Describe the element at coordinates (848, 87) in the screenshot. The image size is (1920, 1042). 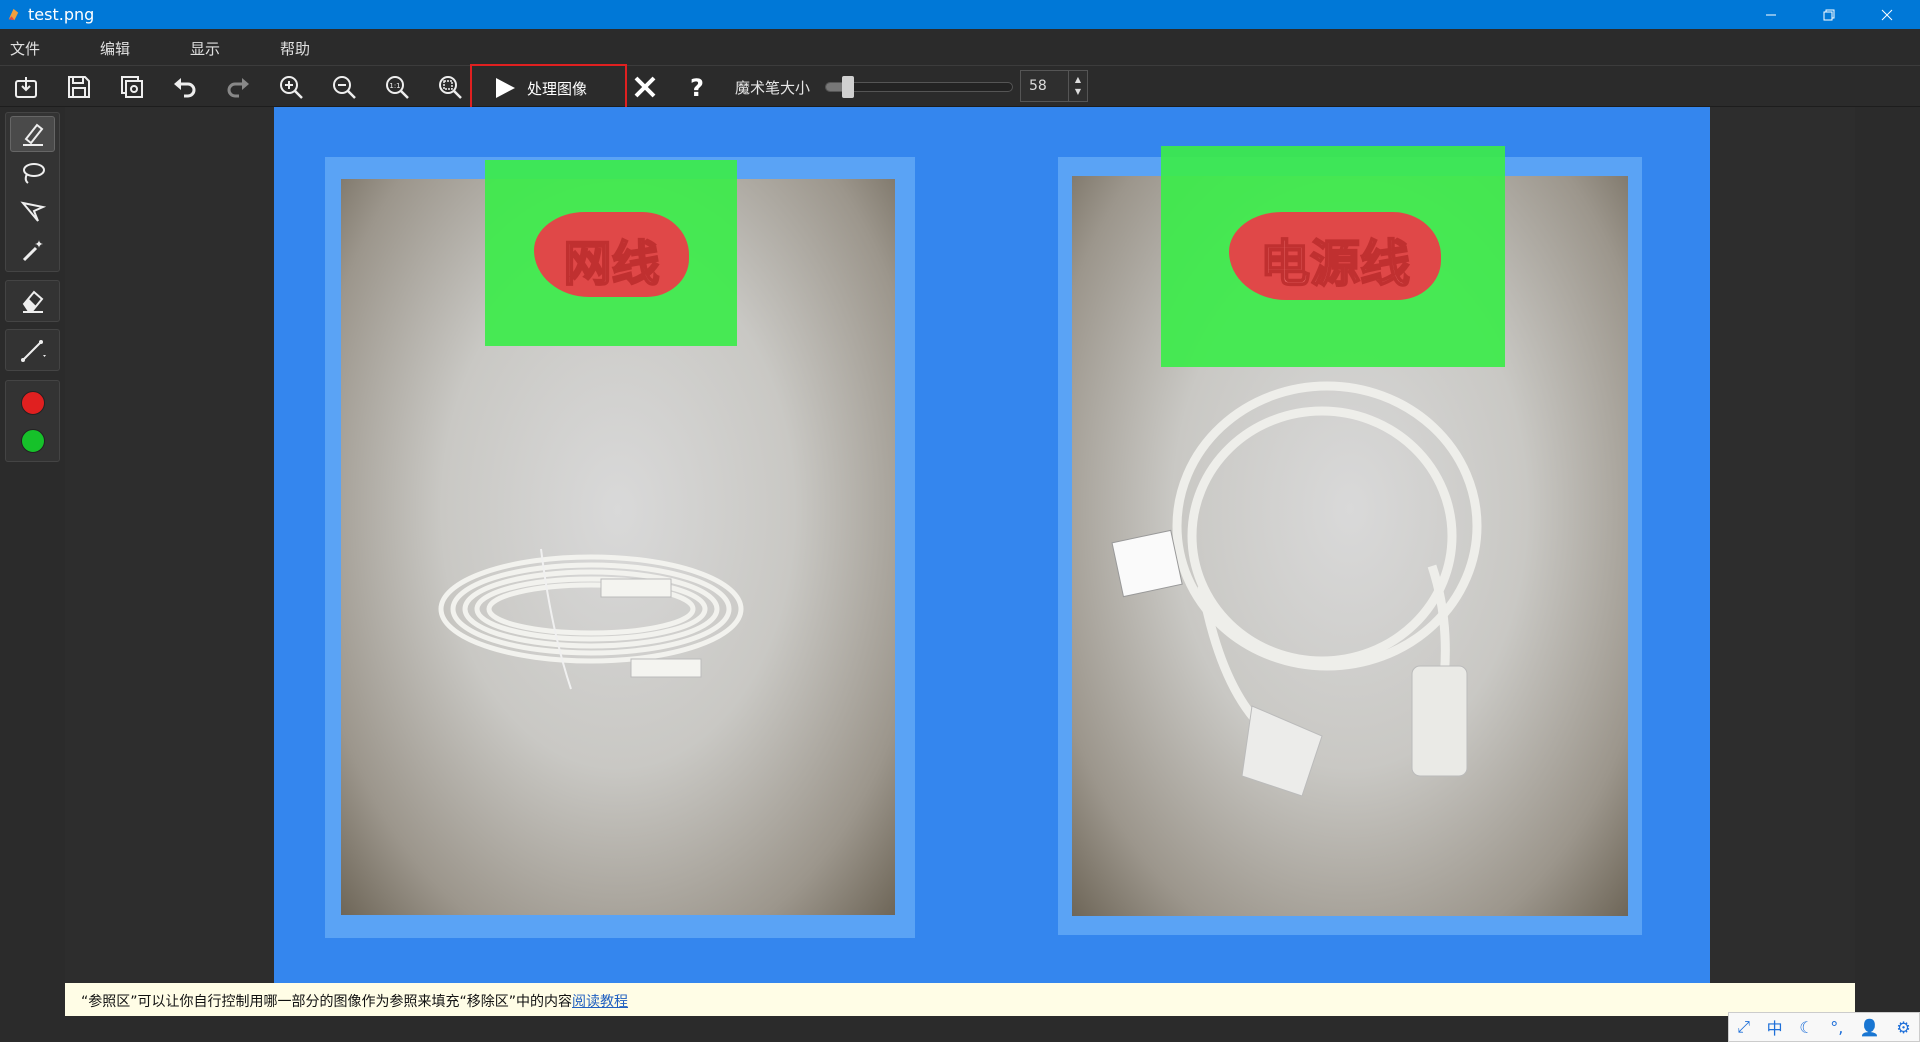
I see `brush-size-slider-thumb` at that location.